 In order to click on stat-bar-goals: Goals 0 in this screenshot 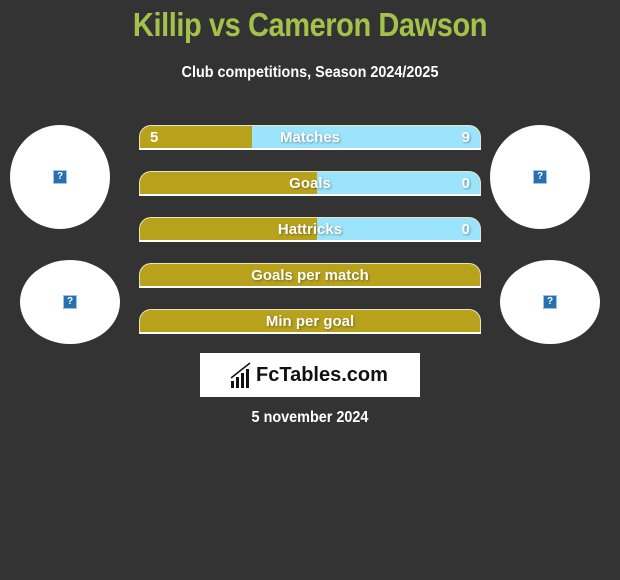, I will do `click(310, 183)`.